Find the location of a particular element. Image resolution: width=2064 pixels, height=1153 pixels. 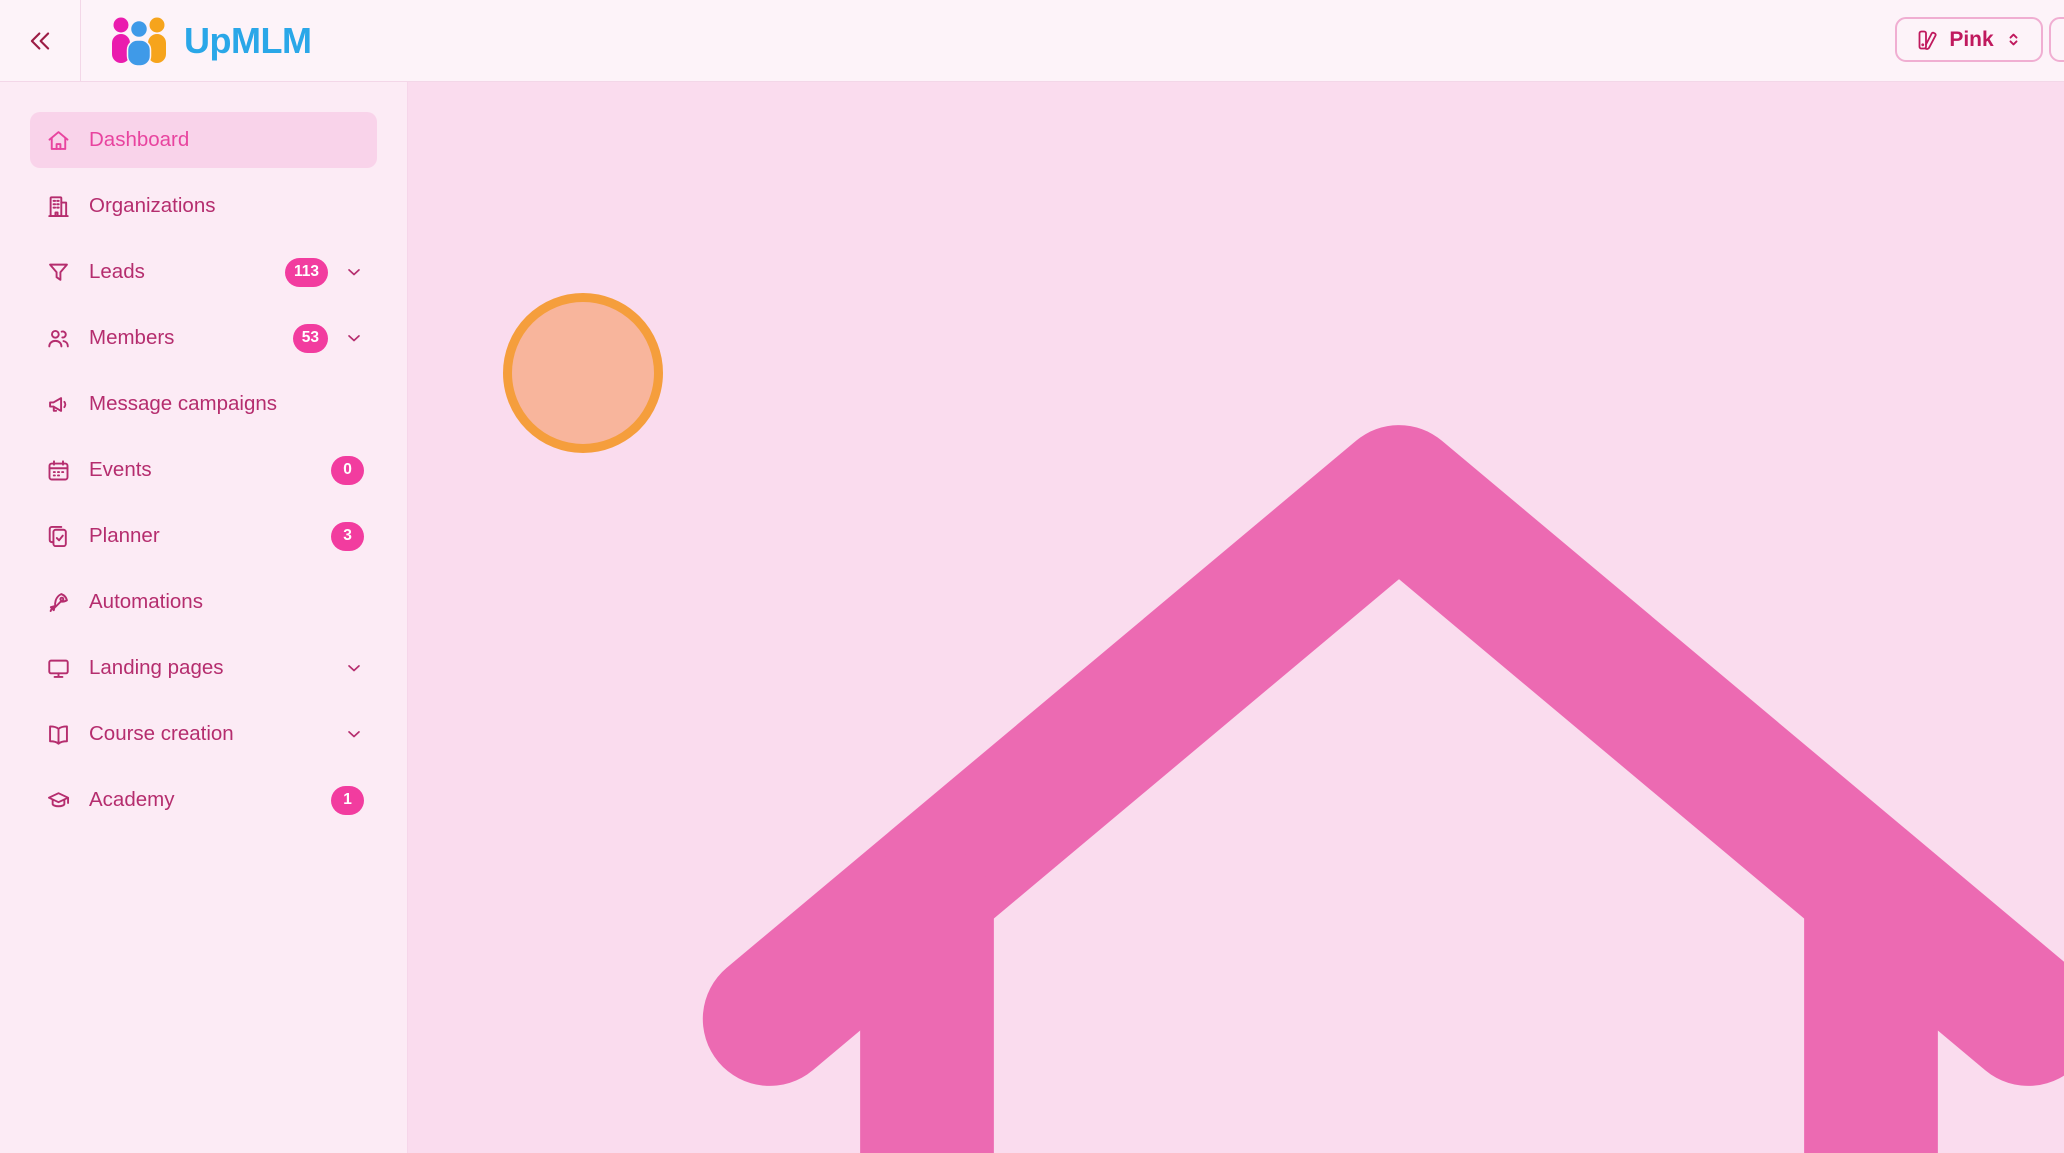

logo-people-icon is located at coordinates (139, 41).